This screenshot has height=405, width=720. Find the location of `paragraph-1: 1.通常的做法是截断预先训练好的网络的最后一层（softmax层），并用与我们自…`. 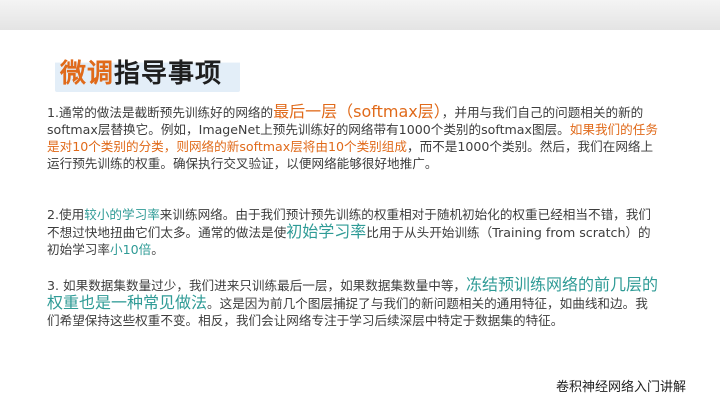

paragraph-1: 1.通常的做法是截断预先训练好的网络的最后一层（softmax层），并用与我们自… is located at coordinates (353, 137).